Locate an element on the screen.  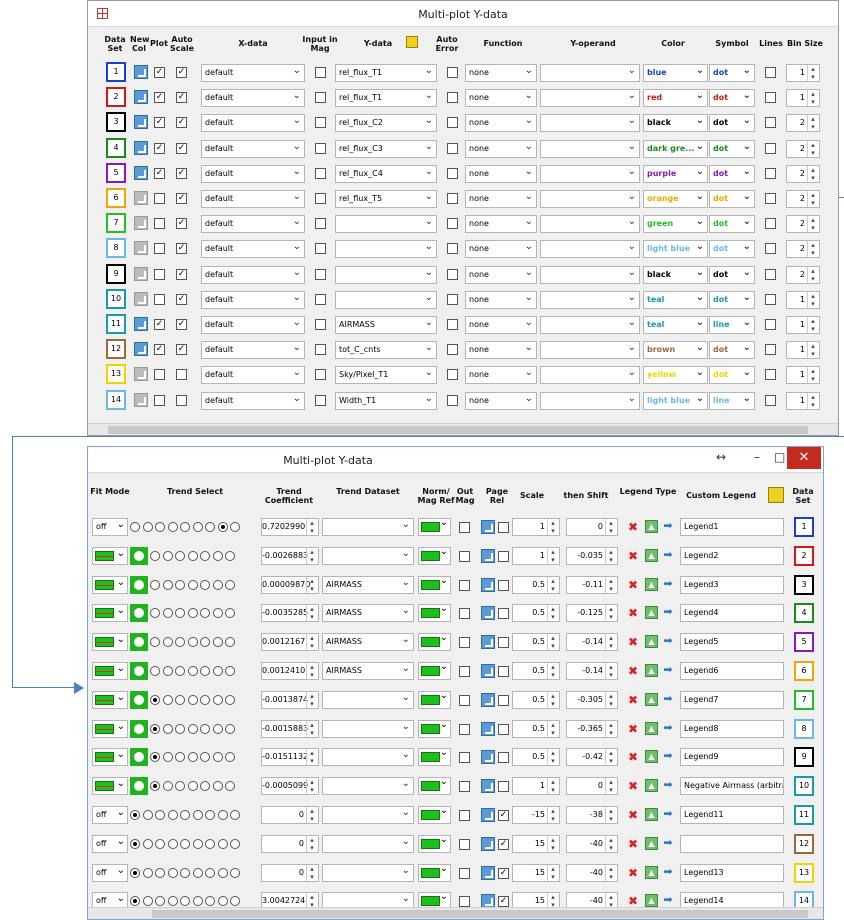
custom-legend-field: Legend3 is located at coordinates (732, 584).